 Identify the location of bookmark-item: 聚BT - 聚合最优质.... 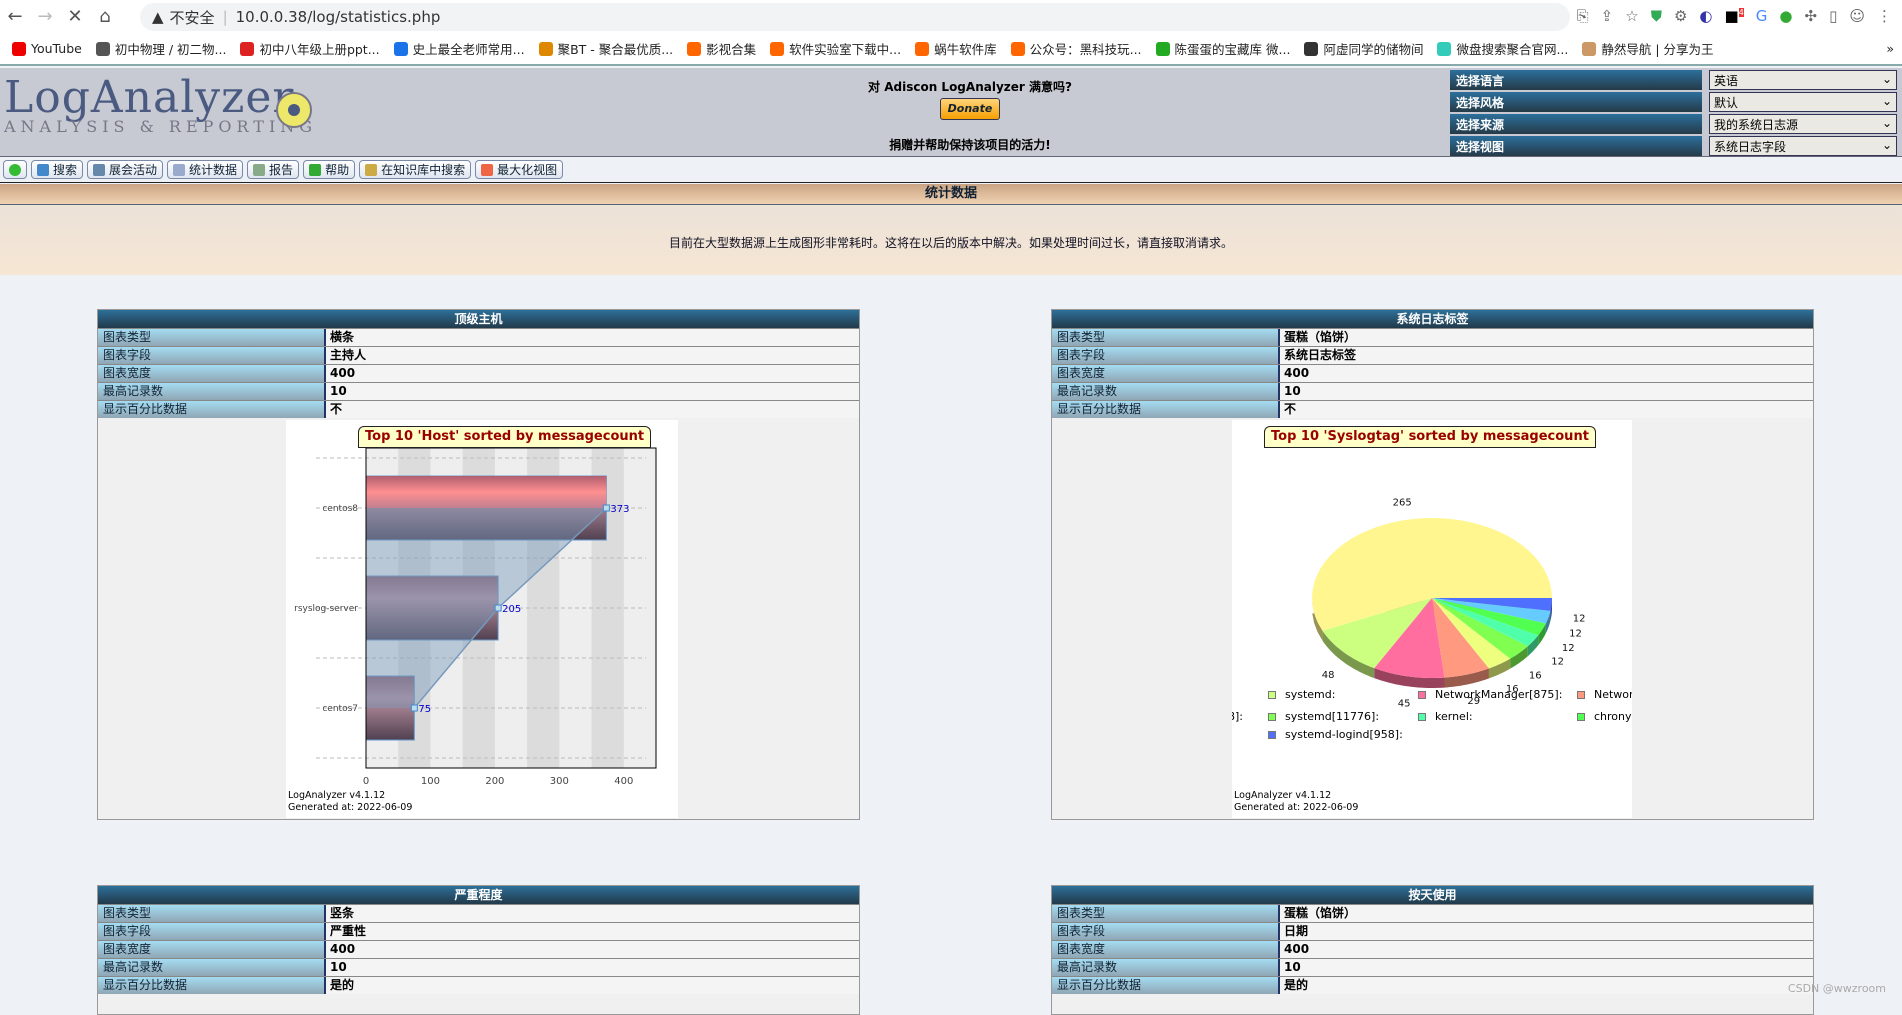
(606, 48).